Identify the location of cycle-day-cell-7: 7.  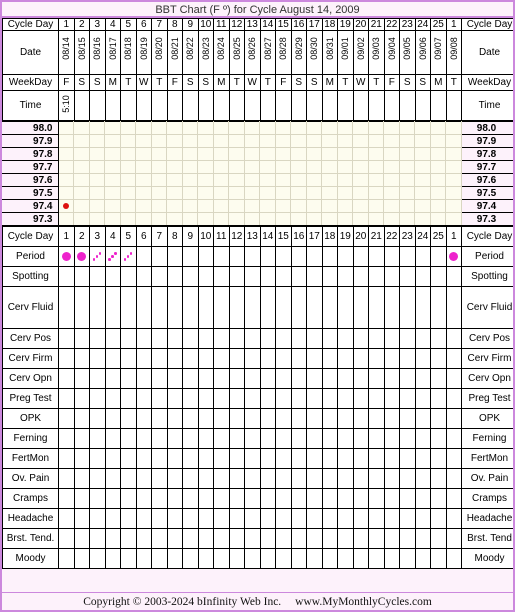
(159, 236).